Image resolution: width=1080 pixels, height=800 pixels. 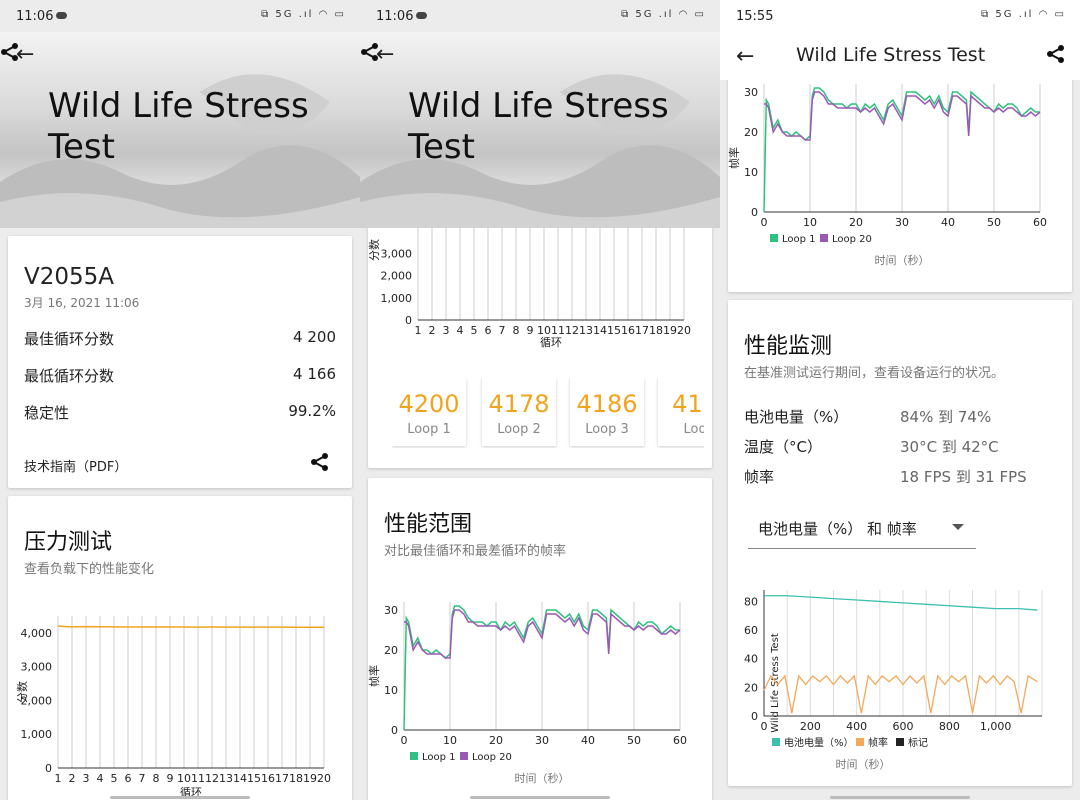 I want to click on x-tick-label: 11, so click(x=198, y=778).